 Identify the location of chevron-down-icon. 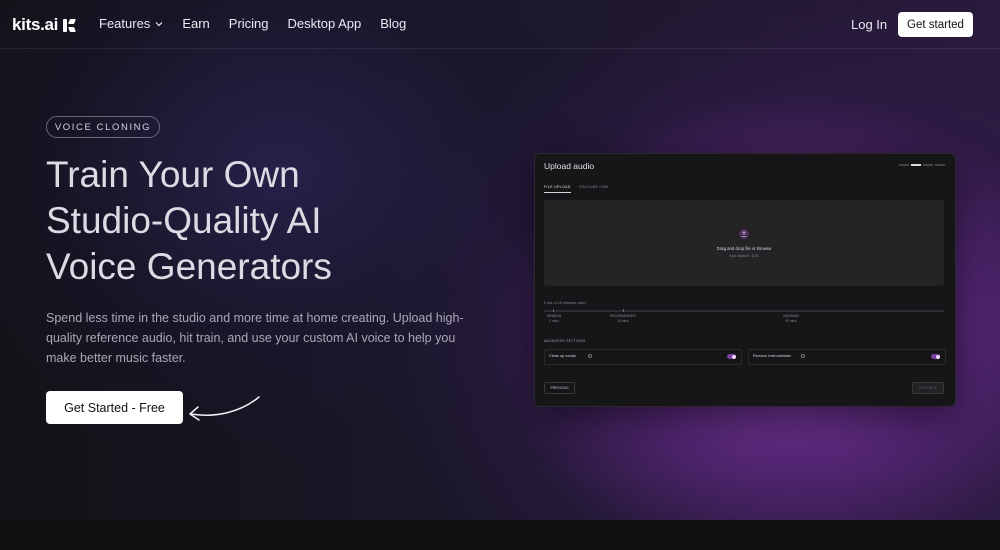
(159, 23).